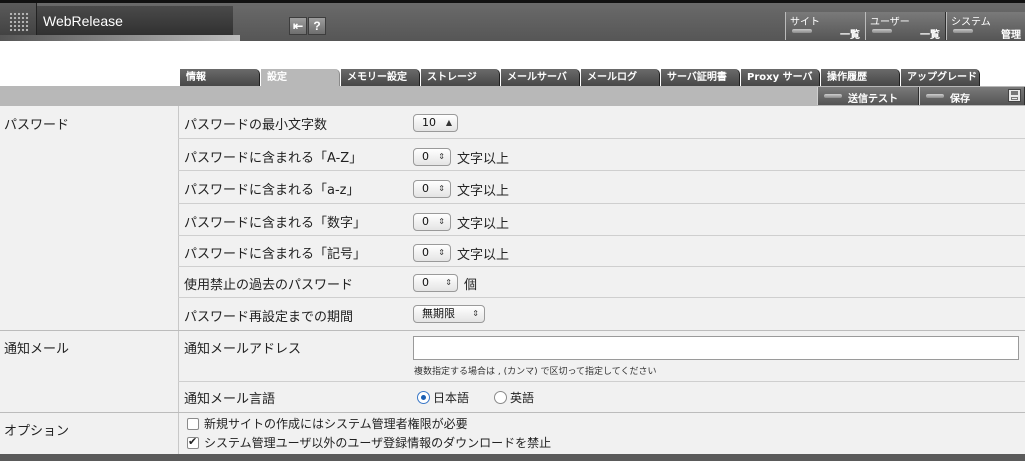 The image size is (1025, 461). What do you see at coordinates (940, 77) in the screenshot?
I see `tab-upgrade: アップグレード` at bounding box center [940, 77].